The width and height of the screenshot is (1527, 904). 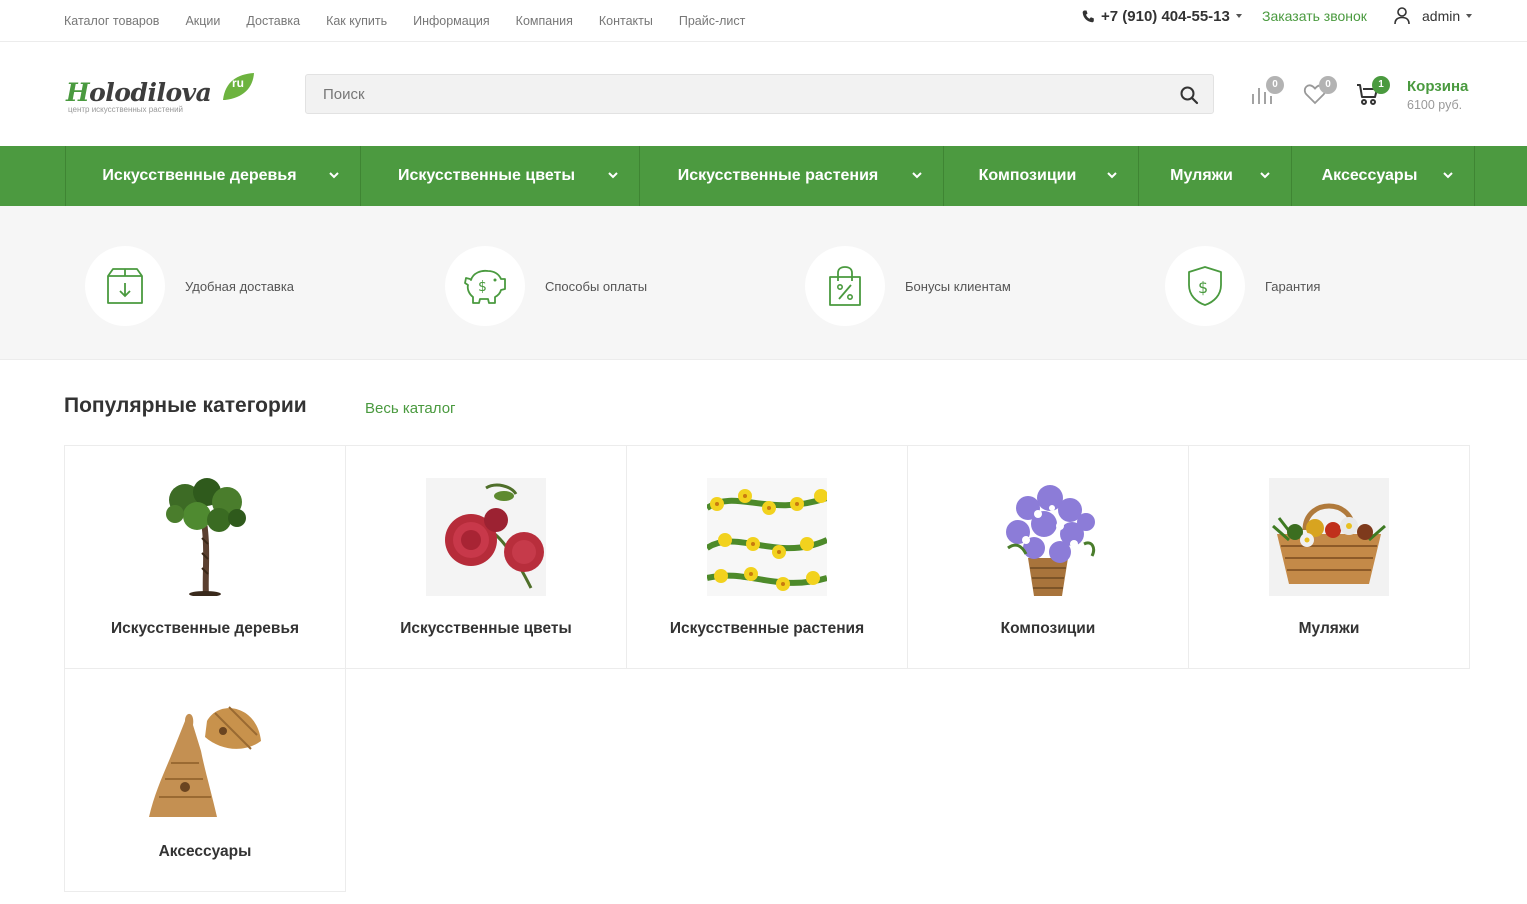 I want to click on top-nav-contacts-link: Контакты, so click(x=626, y=21).